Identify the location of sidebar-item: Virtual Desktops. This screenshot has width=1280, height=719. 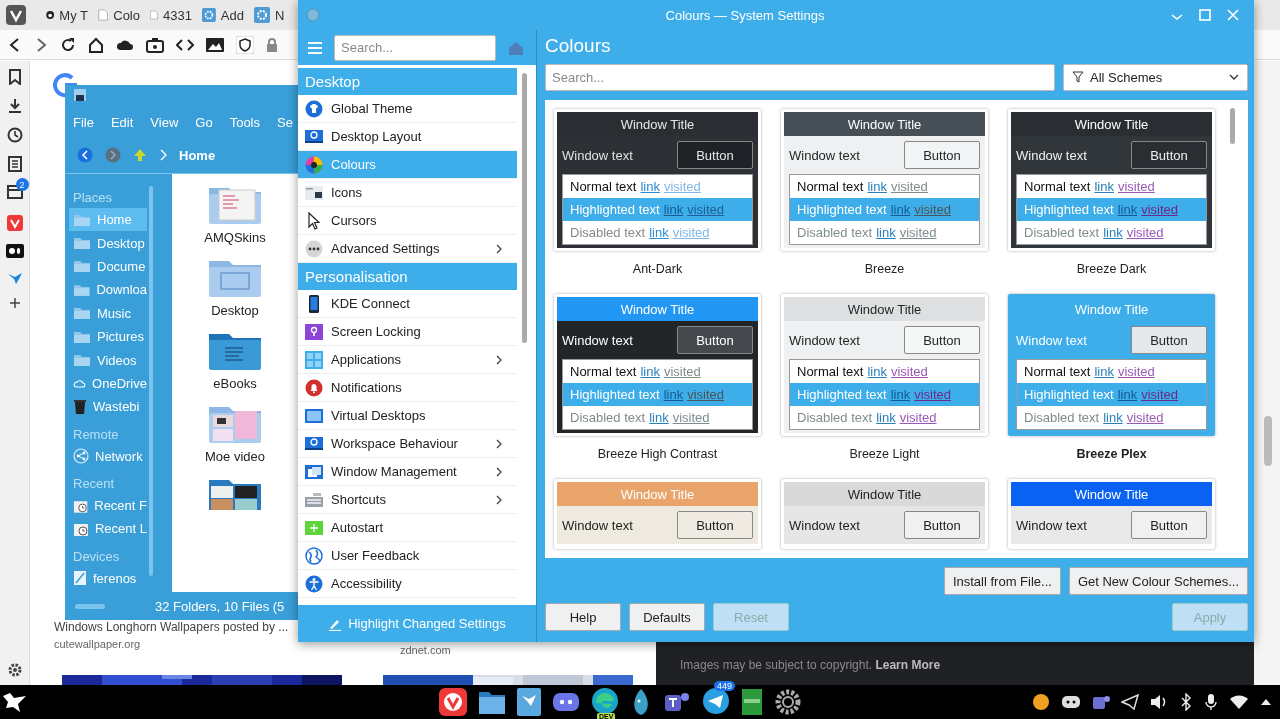
(407, 416).